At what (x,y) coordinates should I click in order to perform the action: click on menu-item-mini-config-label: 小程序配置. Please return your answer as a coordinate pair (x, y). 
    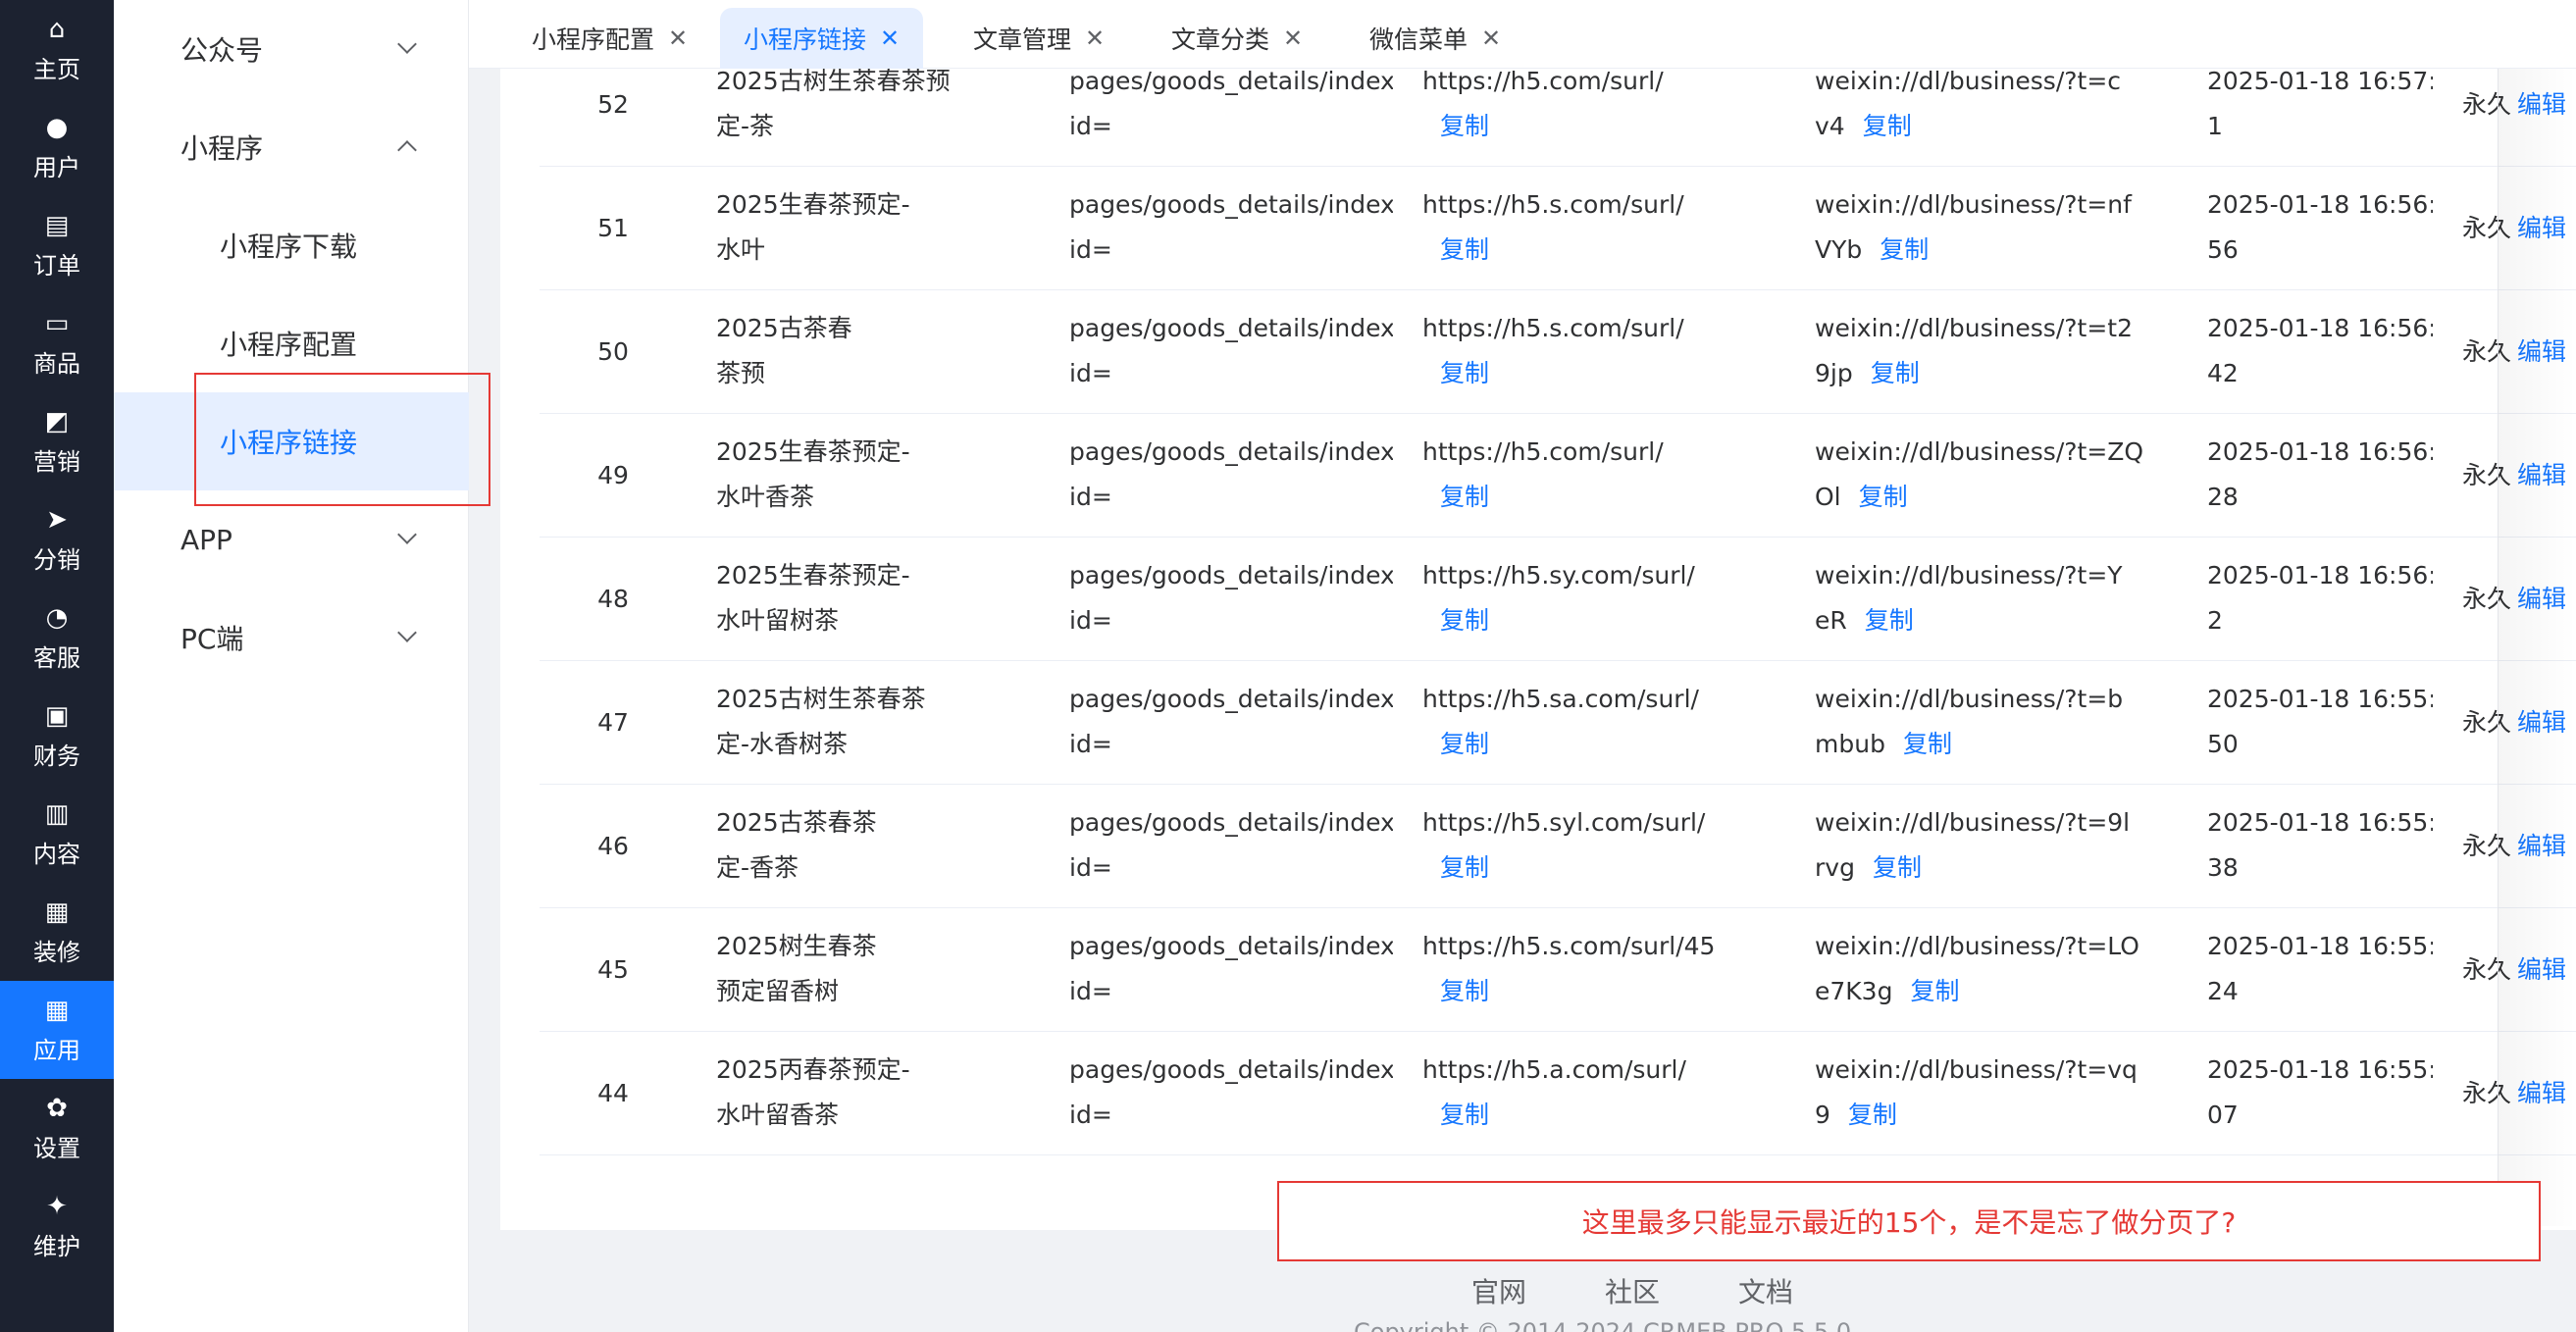
    Looking at the image, I should click on (289, 345).